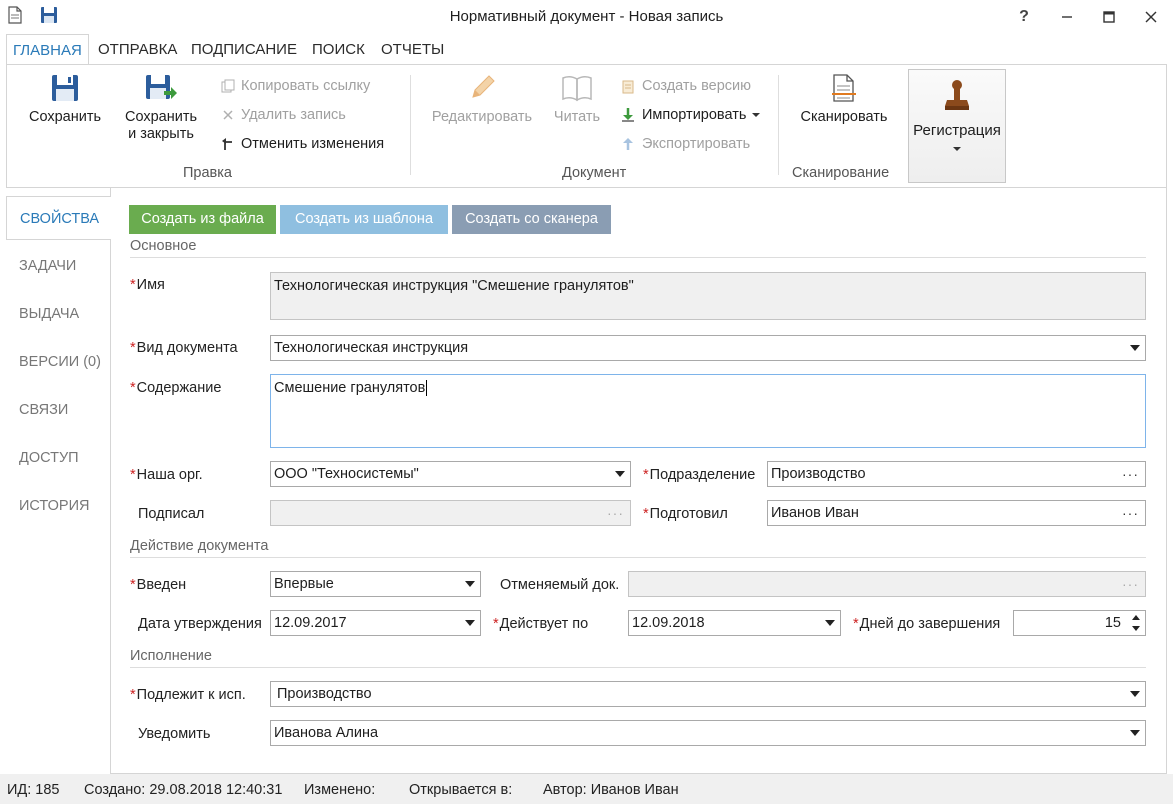 The image size is (1173, 804). What do you see at coordinates (58, 314) in the screenshot?
I see `side-tab-issue: ВЫДАЧА` at bounding box center [58, 314].